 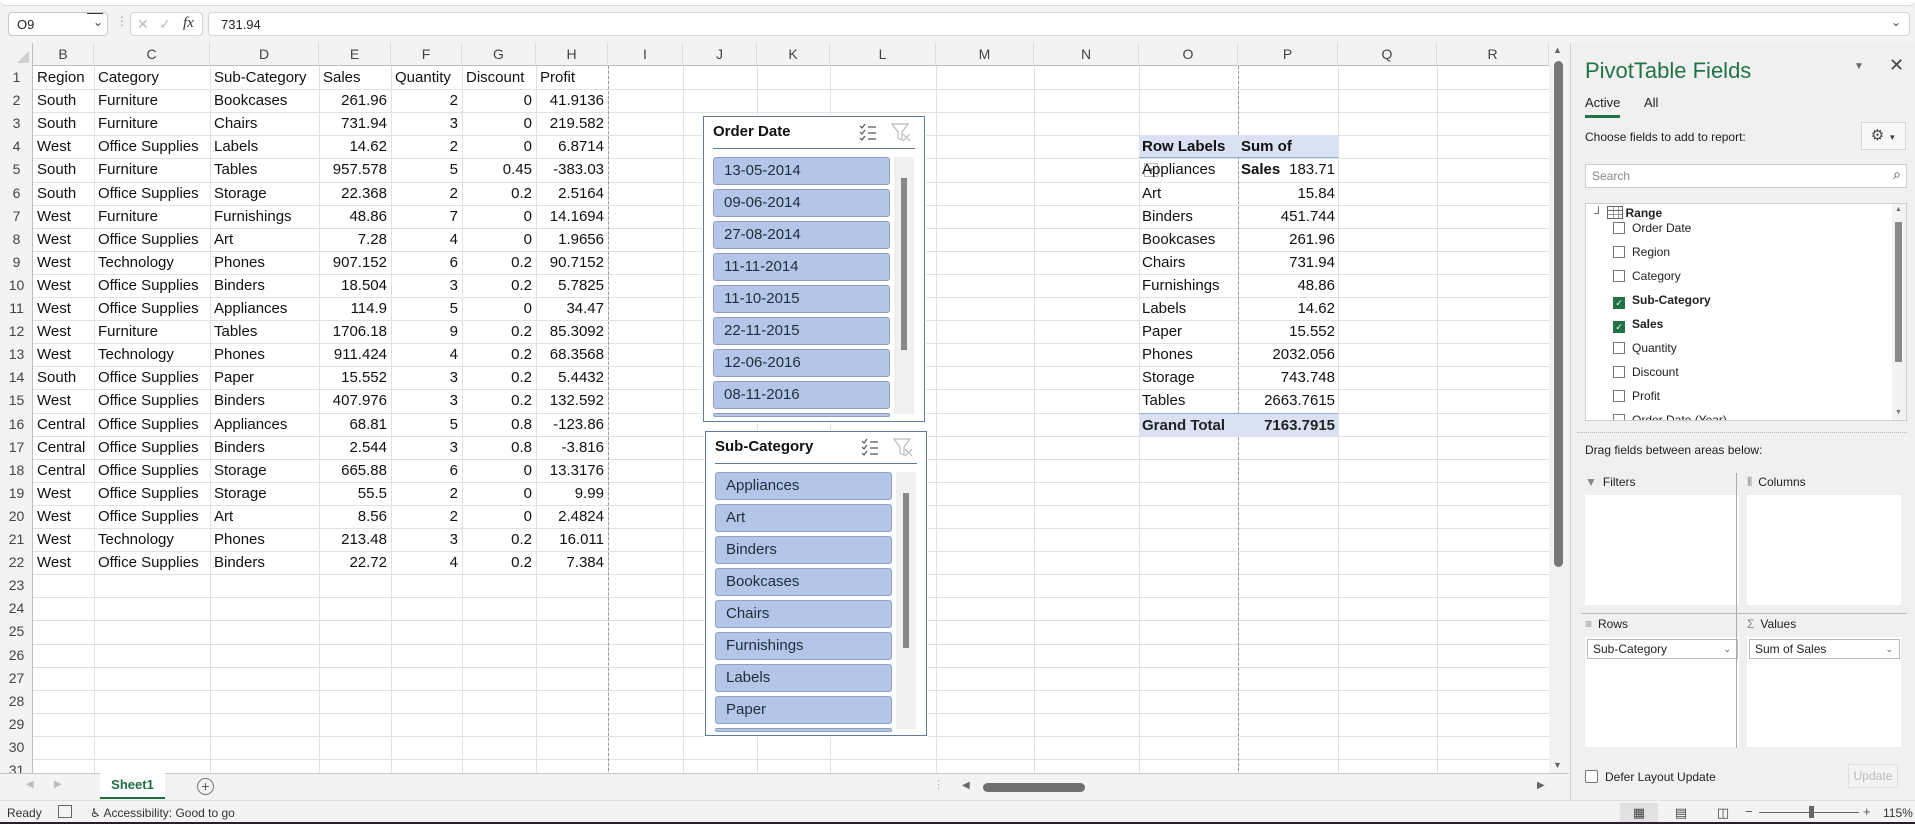 What do you see at coordinates (16, 747) in the screenshot?
I see `row-header: 30` at bounding box center [16, 747].